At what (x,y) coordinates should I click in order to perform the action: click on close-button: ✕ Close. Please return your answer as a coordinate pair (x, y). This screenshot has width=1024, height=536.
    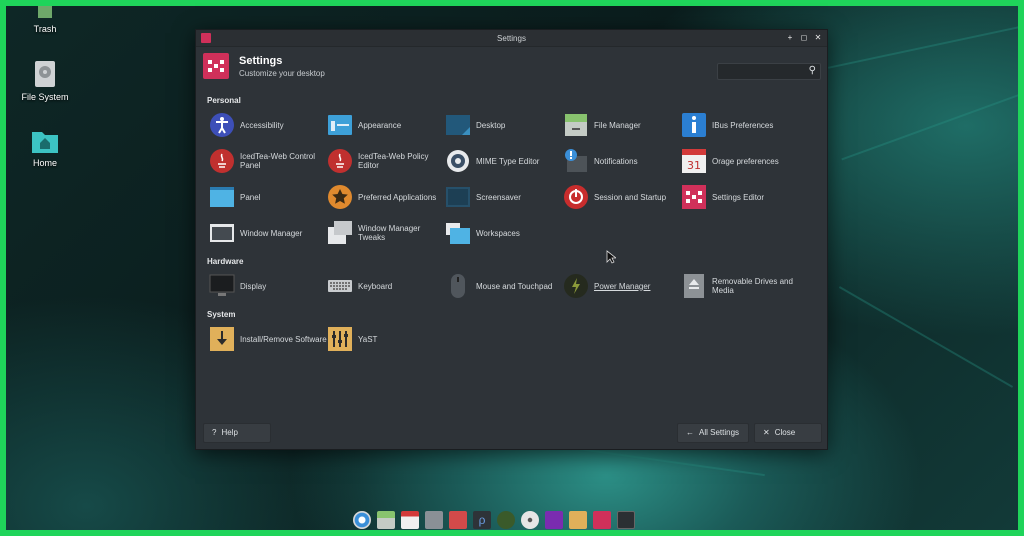
    Looking at the image, I should click on (788, 433).